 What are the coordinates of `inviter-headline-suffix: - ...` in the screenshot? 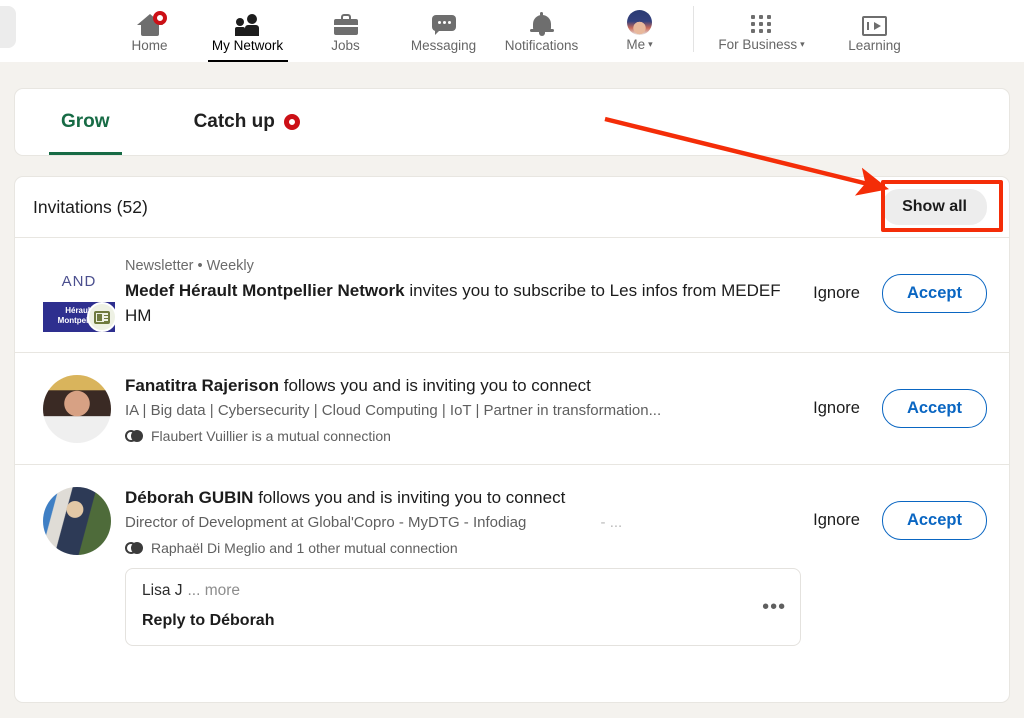 It's located at (611, 522).